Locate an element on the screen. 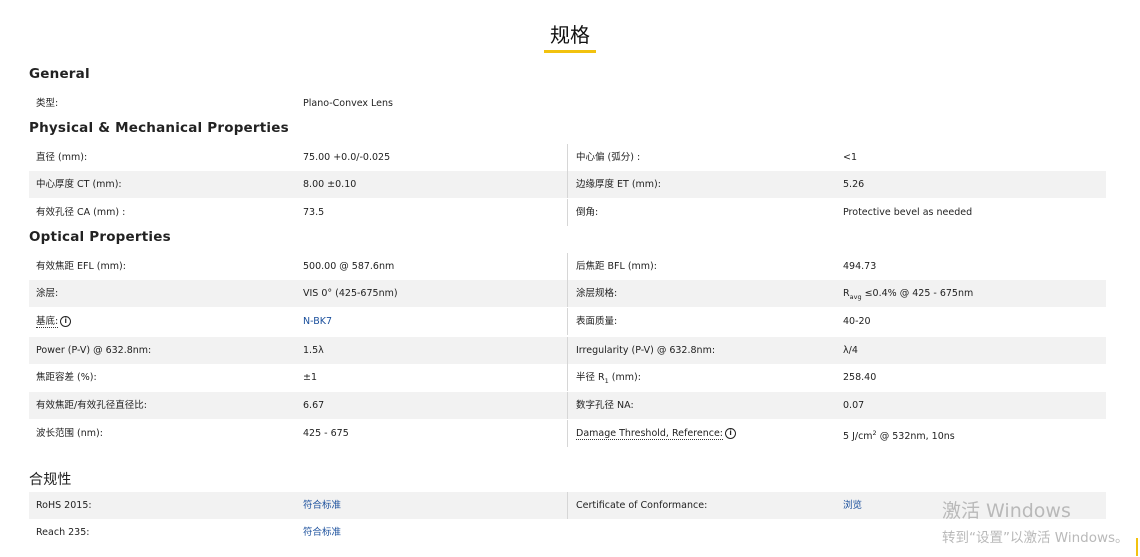 The height and width of the screenshot is (557, 1140). spec-row-tolerance: 焦距容差 (%): ±1 半径 R1 (mm): 258.40 is located at coordinates (567, 377).